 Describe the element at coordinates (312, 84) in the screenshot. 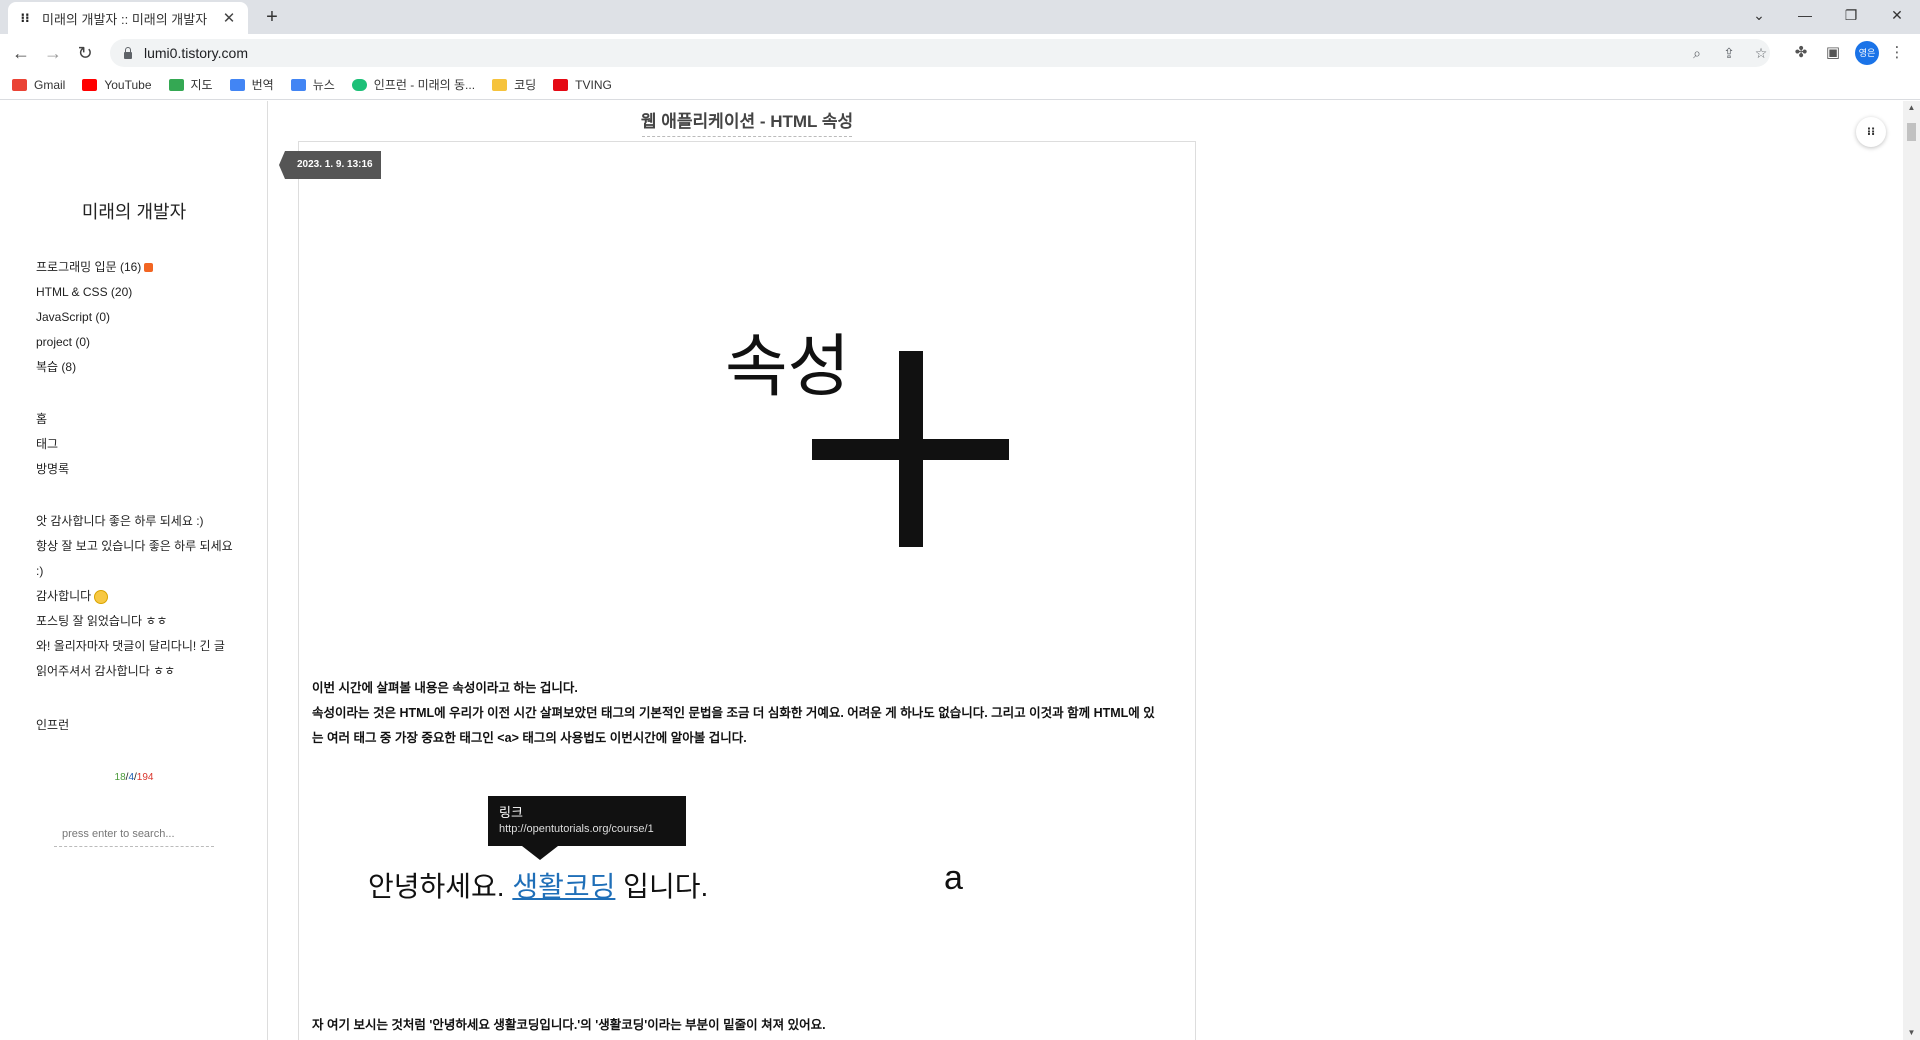

I see `bookmark-news: 뉴스` at that location.